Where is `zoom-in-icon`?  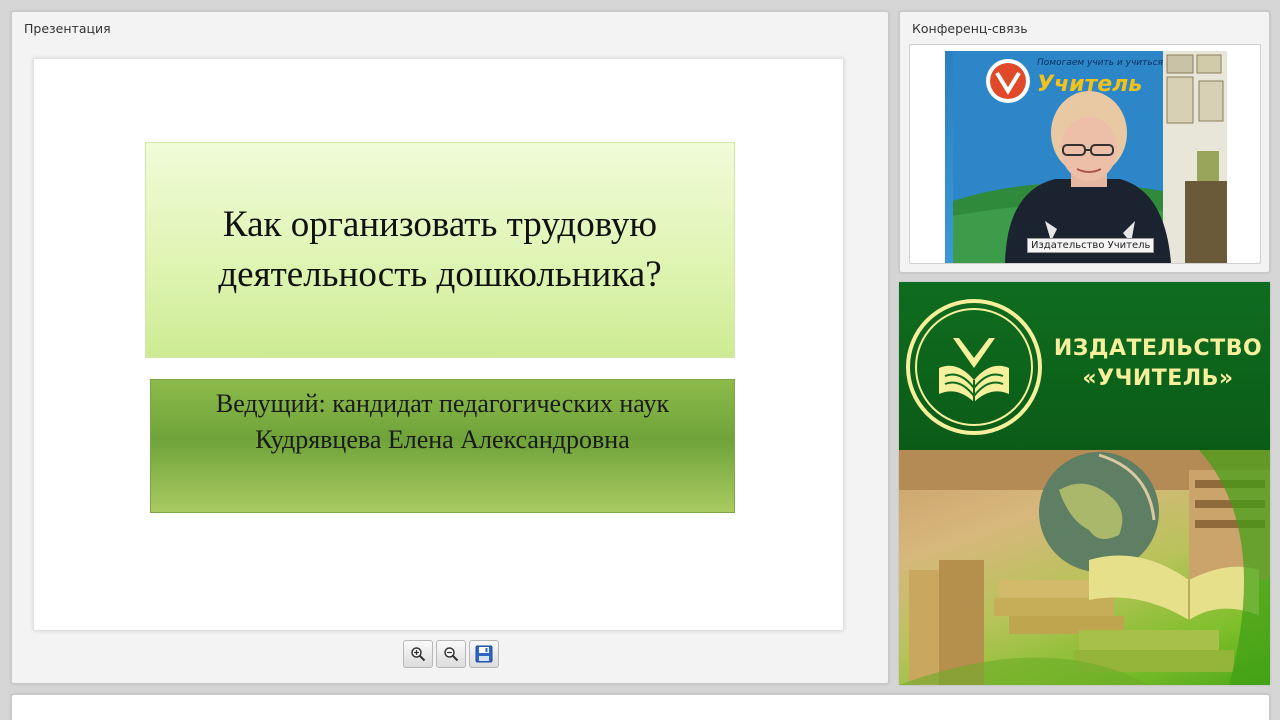 zoom-in-icon is located at coordinates (418, 654).